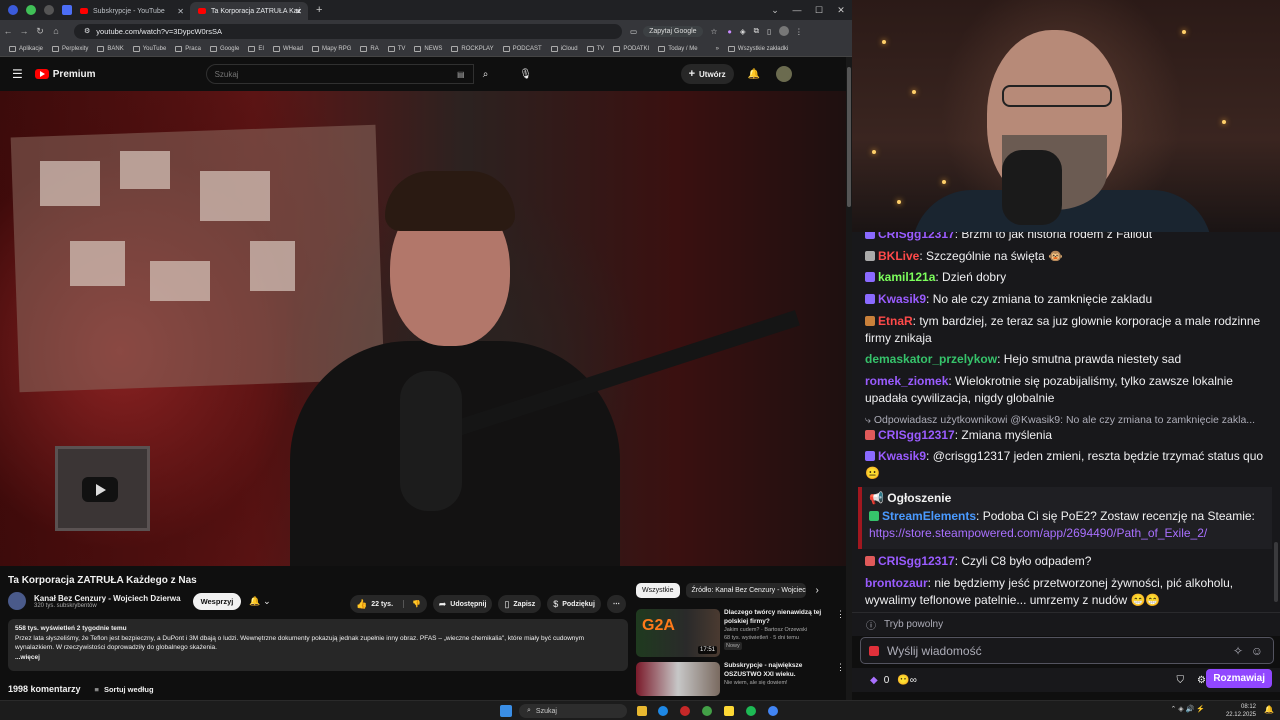 This screenshot has height=720, width=1280. Describe the element at coordinates (874, 680) in the screenshot. I see `channel-points-icon: ◆` at that location.